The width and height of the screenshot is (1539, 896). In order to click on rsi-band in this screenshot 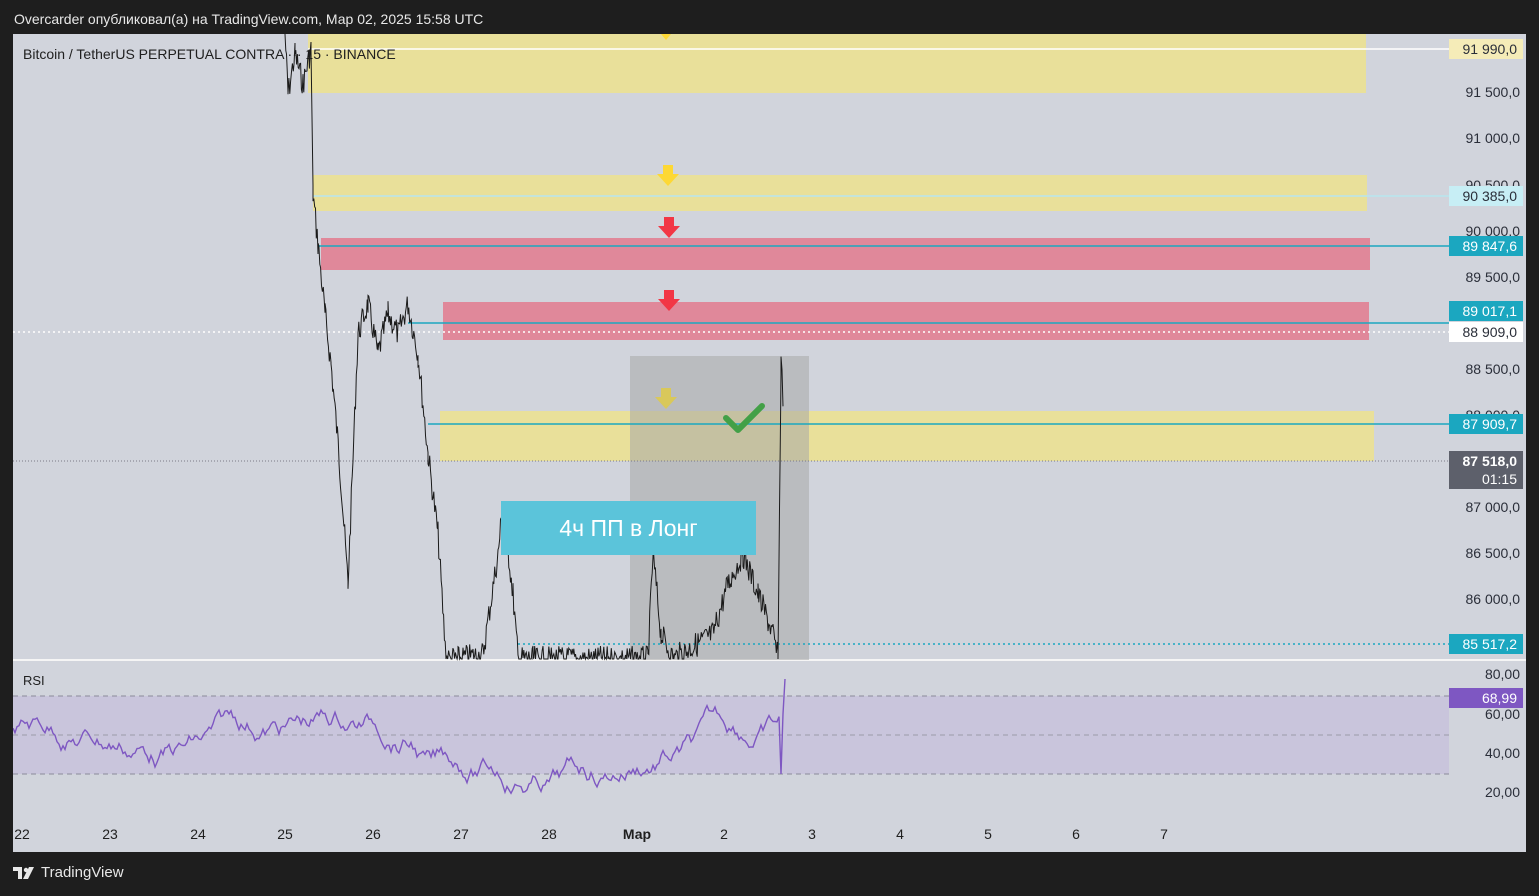, I will do `click(731, 735)`.